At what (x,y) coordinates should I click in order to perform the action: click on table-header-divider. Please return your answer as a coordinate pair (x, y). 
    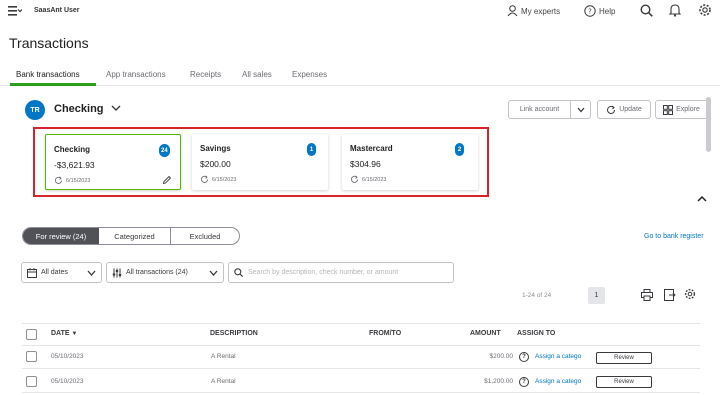
    Looking at the image, I should click on (361, 345).